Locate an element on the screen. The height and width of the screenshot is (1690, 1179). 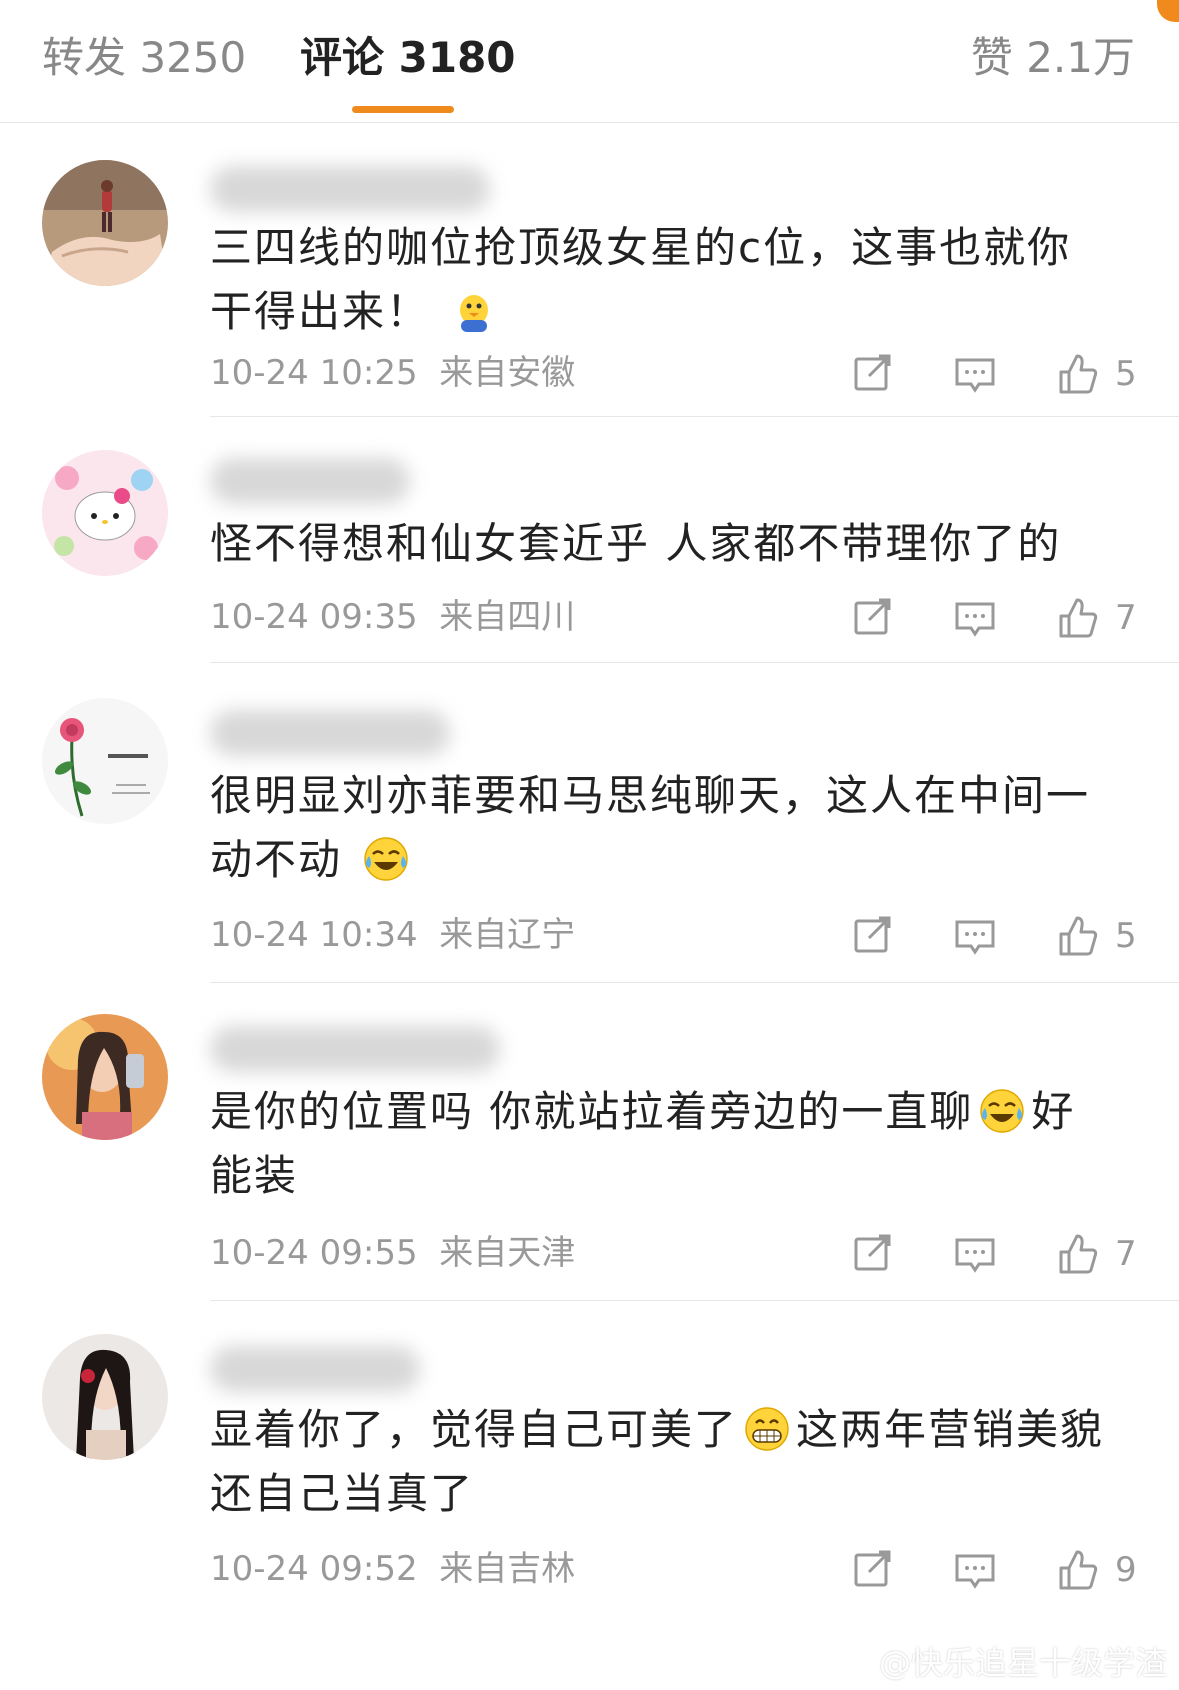
comment-actions: 9 is located at coordinates (965, 1570).